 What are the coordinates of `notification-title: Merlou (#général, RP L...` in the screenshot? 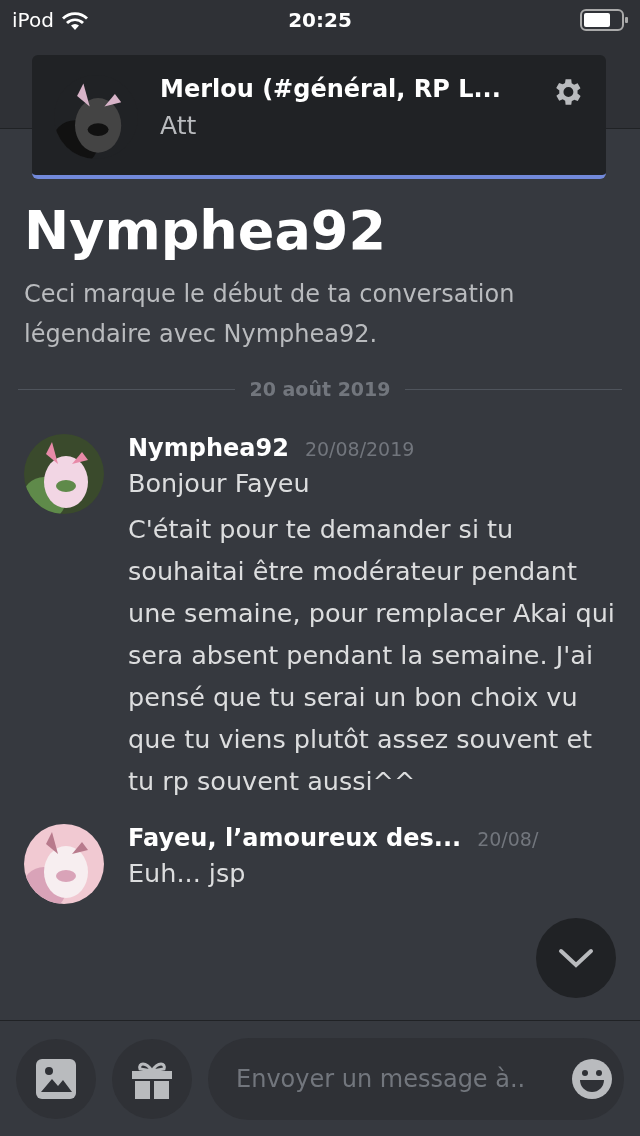 It's located at (331, 89).